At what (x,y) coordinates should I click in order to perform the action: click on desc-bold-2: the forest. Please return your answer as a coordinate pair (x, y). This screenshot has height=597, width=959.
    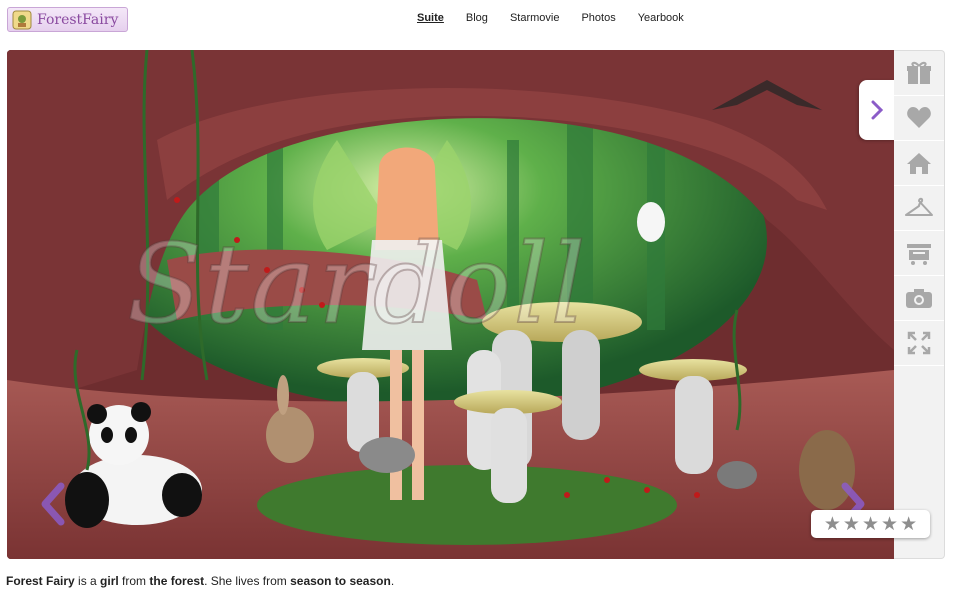
    Looking at the image, I should click on (177, 581).